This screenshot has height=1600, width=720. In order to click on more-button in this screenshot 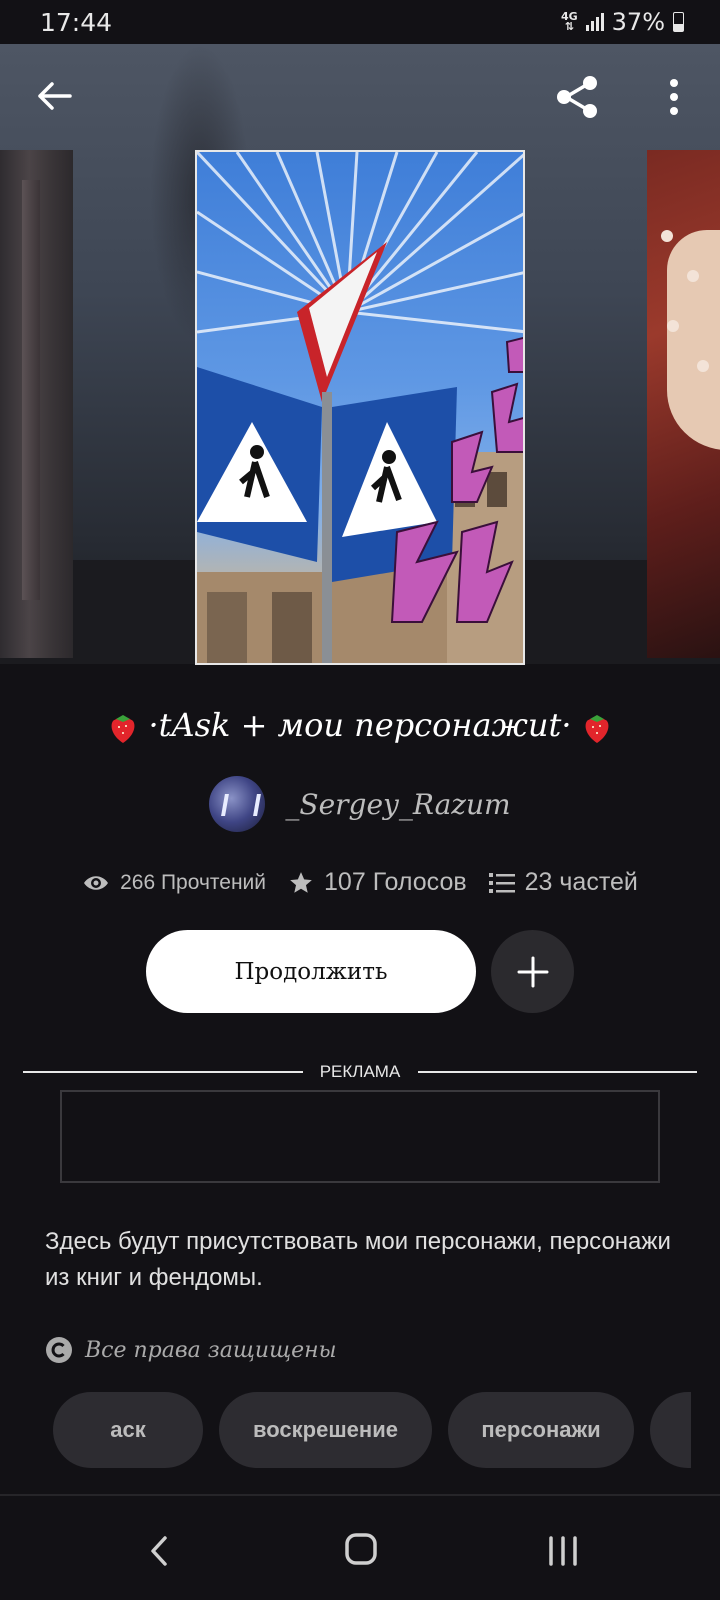, I will do `click(674, 97)`.